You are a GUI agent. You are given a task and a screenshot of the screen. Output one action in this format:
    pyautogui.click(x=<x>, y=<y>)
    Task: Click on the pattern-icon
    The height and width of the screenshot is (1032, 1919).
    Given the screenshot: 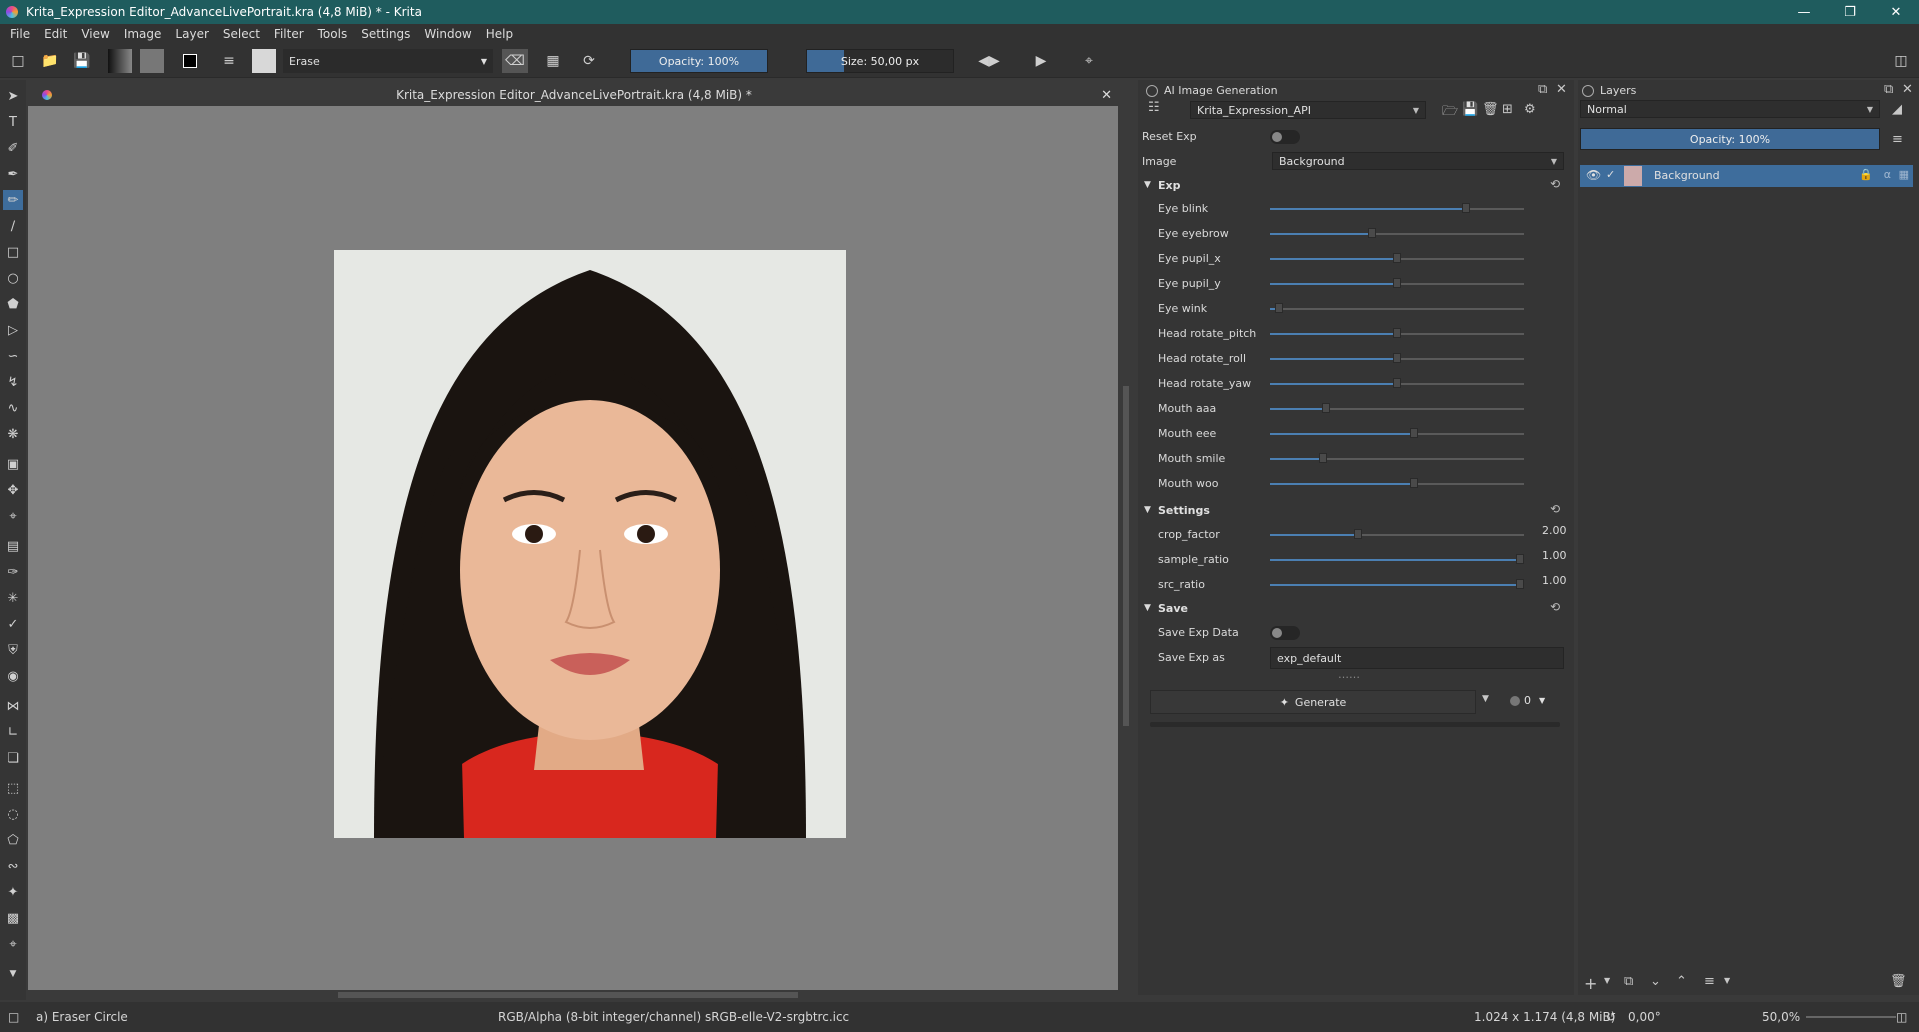 What is the action you would take?
    pyautogui.click(x=152, y=61)
    